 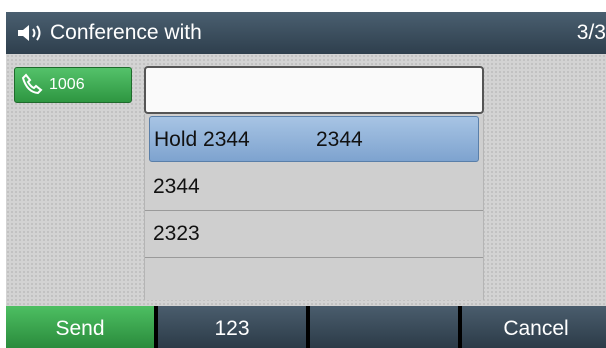 What do you see at coordinates (176, 186) in the screenshot?
I see `item-name: 2344` at bounding box center [176, 186].